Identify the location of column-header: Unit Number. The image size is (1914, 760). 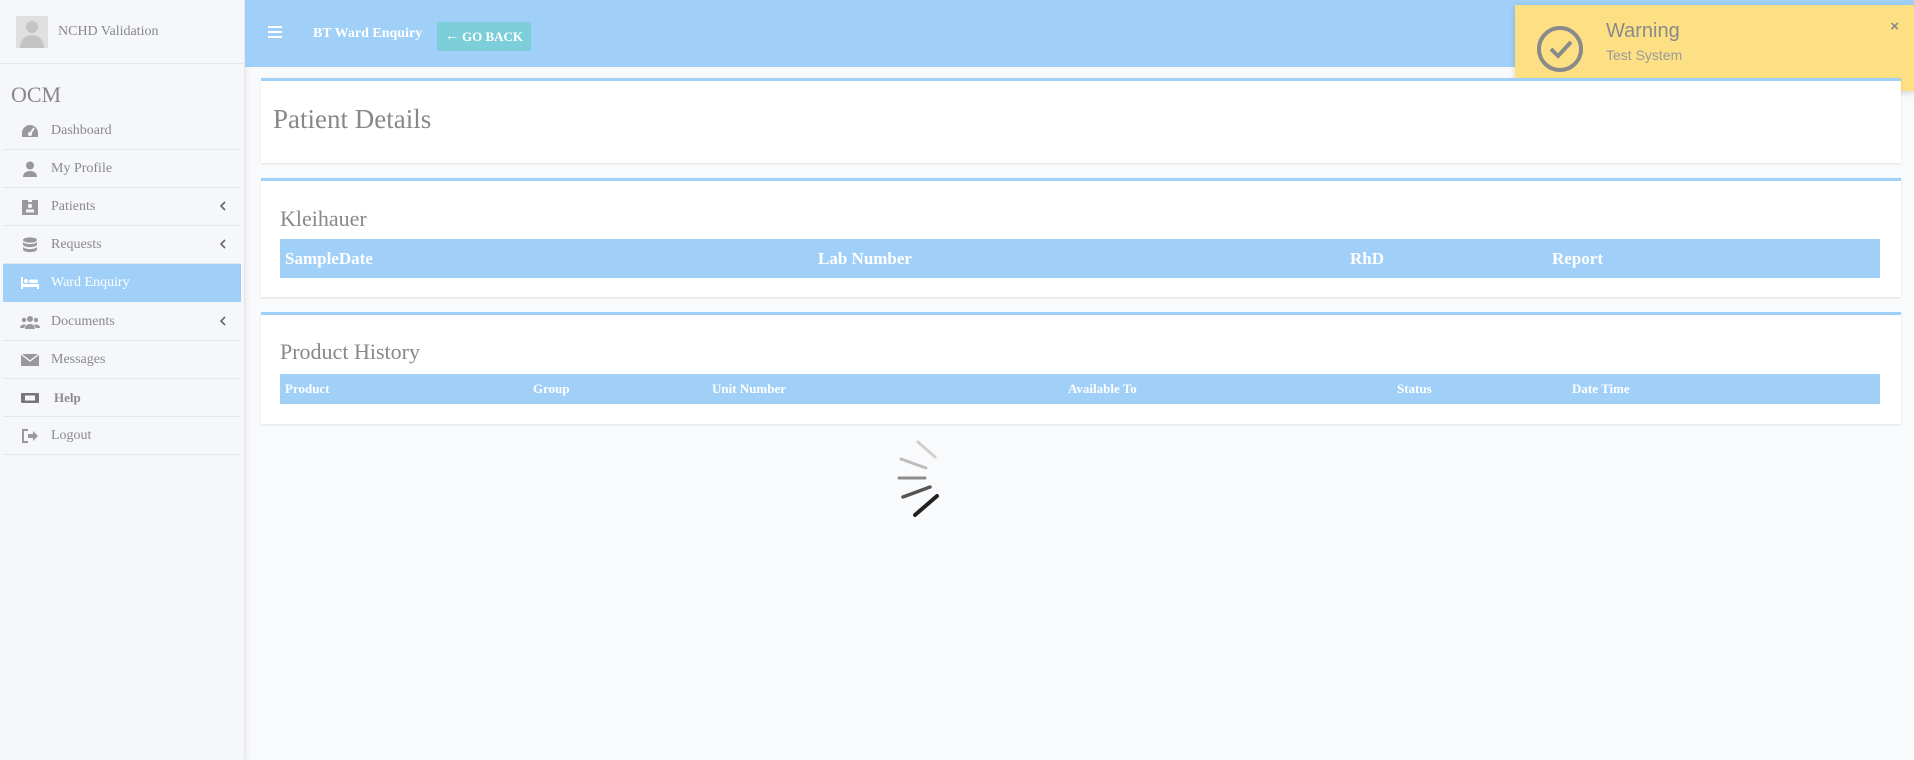
(749, 389).